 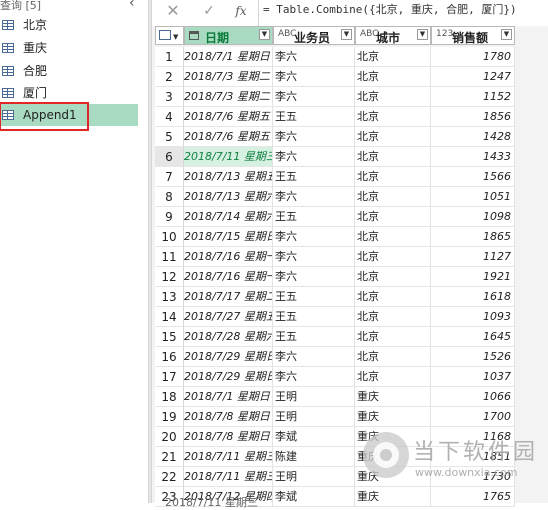 What do you see at coordinates (169, 217) in the screenshot?
I see `row-number: 9` at bounding box center [169, 217].